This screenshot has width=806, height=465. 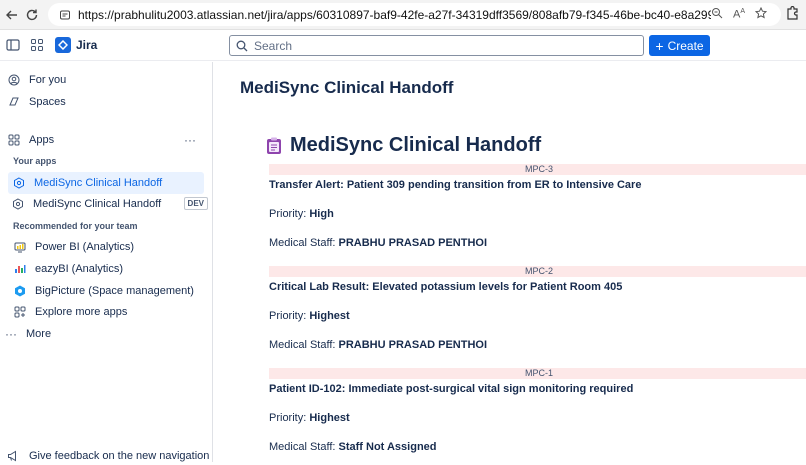 What do you see at coordinates (39, 334) in the screenshot?
I see `sidebar-item-label: More` at bounding box center [39, 334].